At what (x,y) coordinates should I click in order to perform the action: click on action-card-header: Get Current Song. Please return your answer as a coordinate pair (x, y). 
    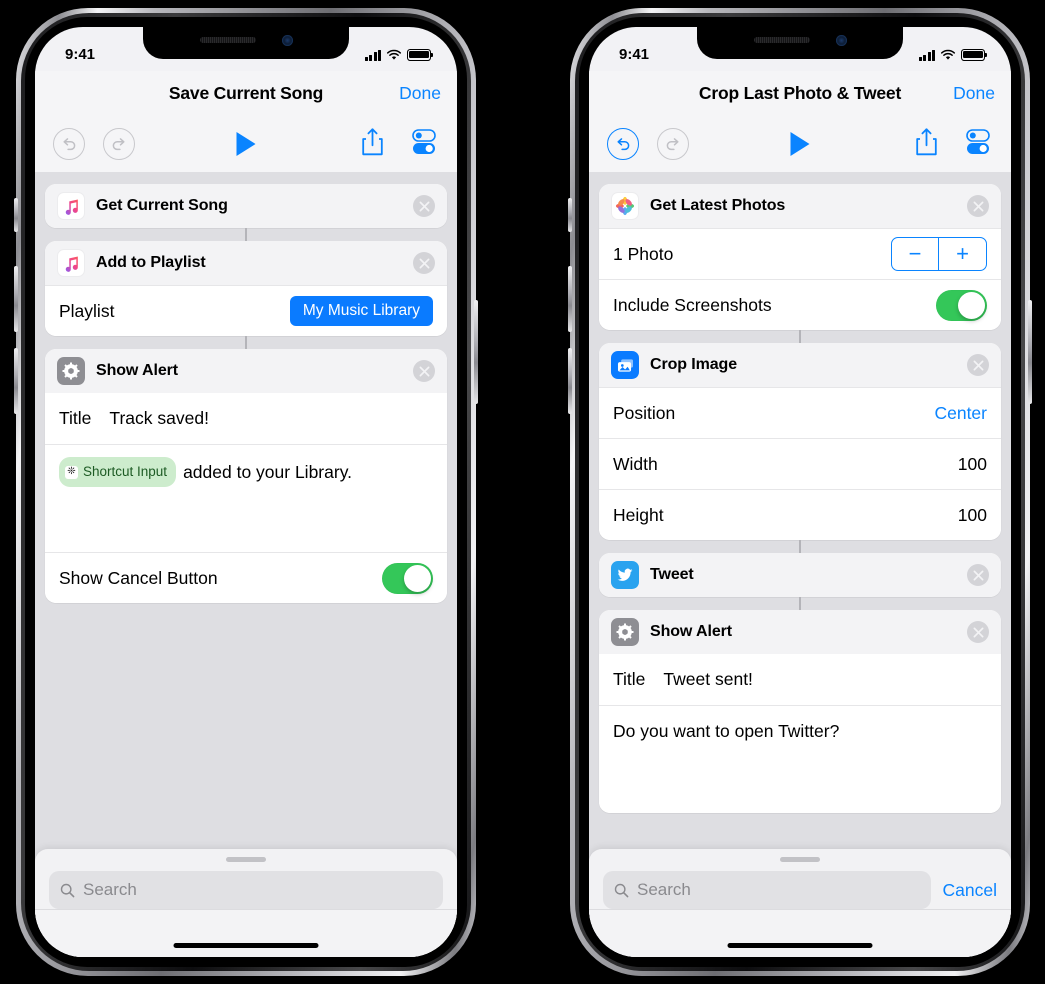
    Looking at the image, I should click on (246, 206).